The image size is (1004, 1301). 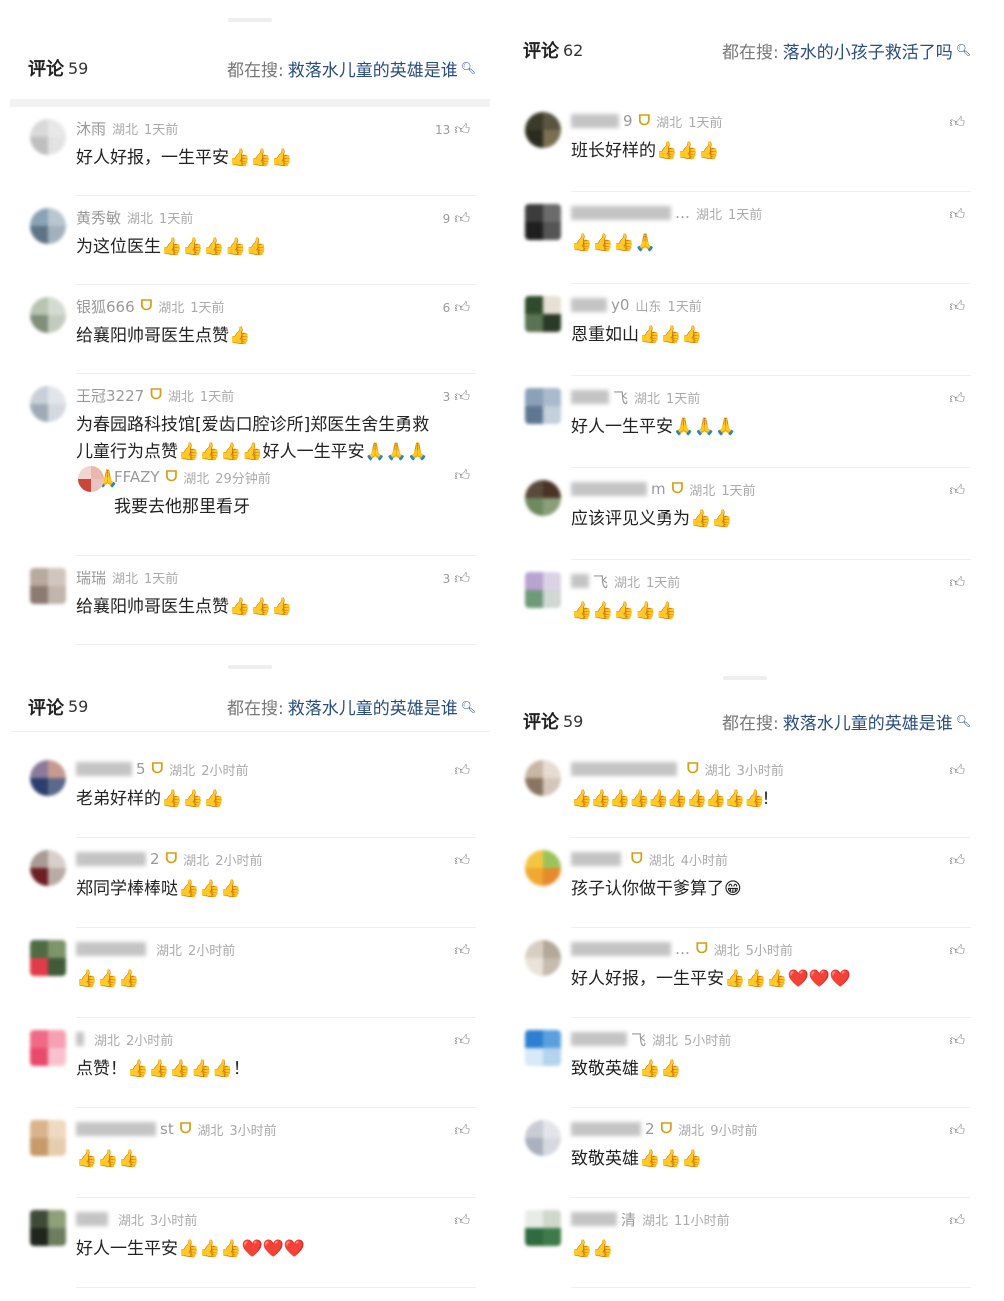 What do you see at coordinates (253, 883) in the screenshot?
I see `comment-item: 2 ᗜ 湖北 2小时前 郑同学棒棒哒👍👍👍 👍︎` at bounding box center [253, 883].